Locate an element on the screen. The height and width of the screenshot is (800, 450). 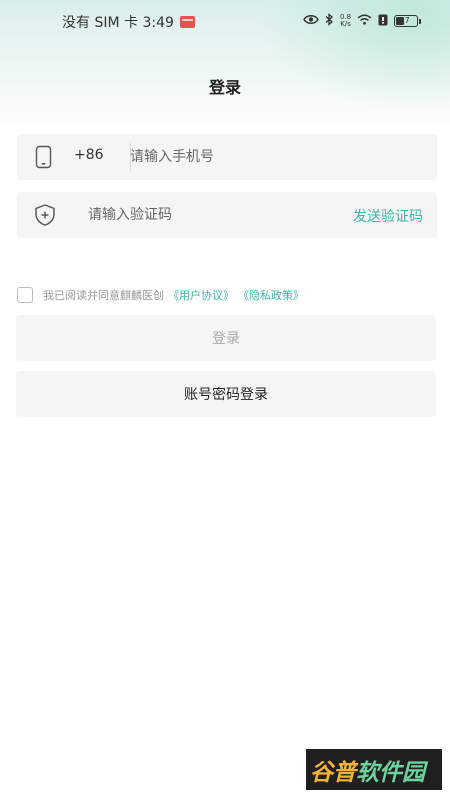
app-notification-icon is located at coordinates (187, 22).